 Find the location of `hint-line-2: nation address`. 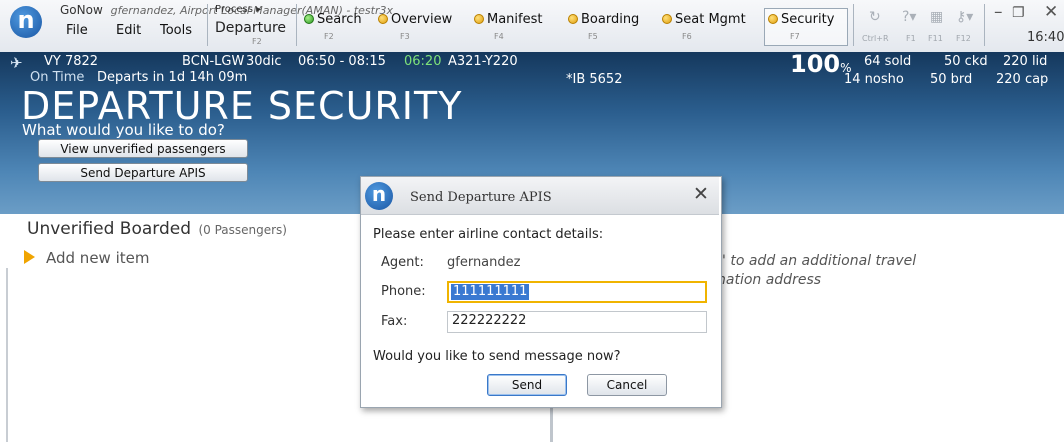

hint-line-2: nation address is located at coordinates (769, 280).